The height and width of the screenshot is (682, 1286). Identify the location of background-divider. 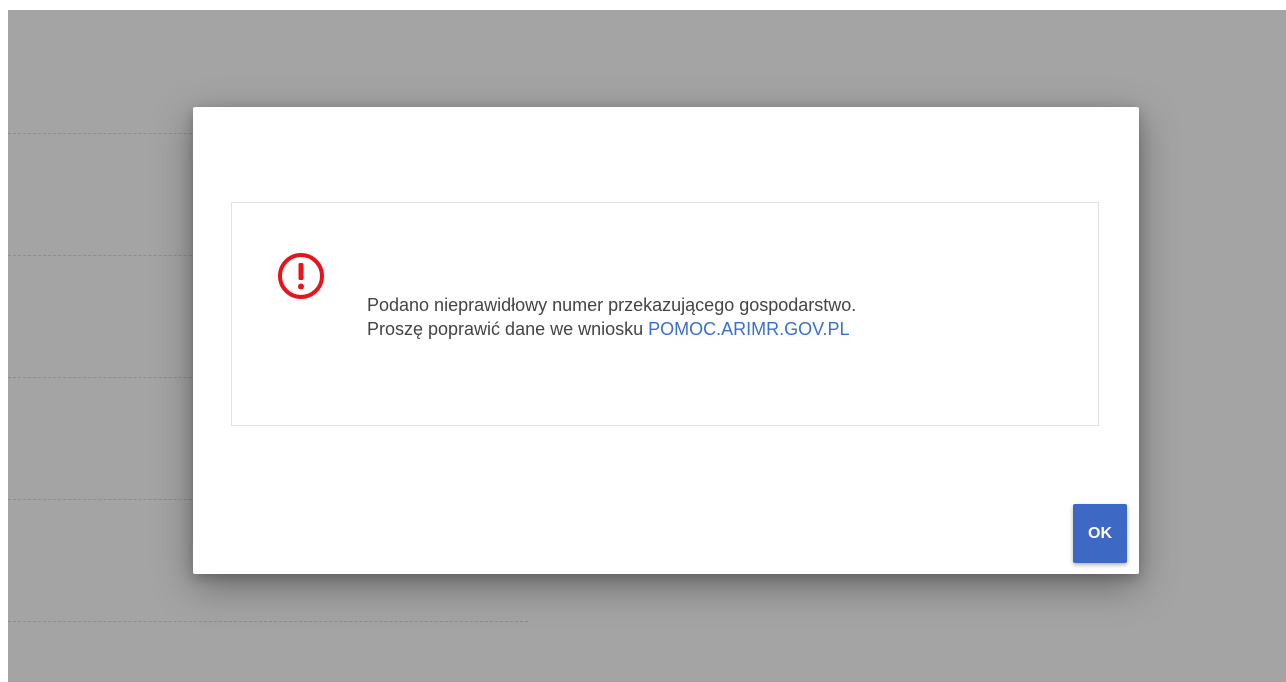
(268, 621).